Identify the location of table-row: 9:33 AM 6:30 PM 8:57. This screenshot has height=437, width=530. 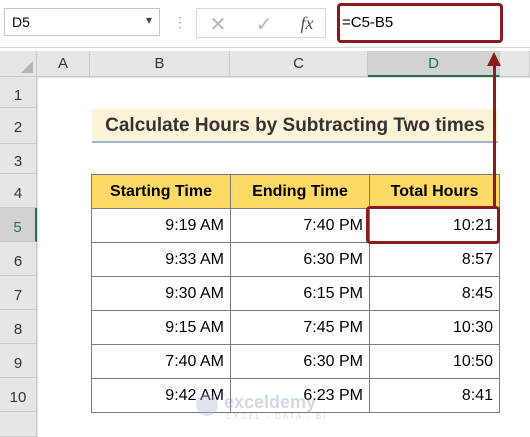
(295, 259).